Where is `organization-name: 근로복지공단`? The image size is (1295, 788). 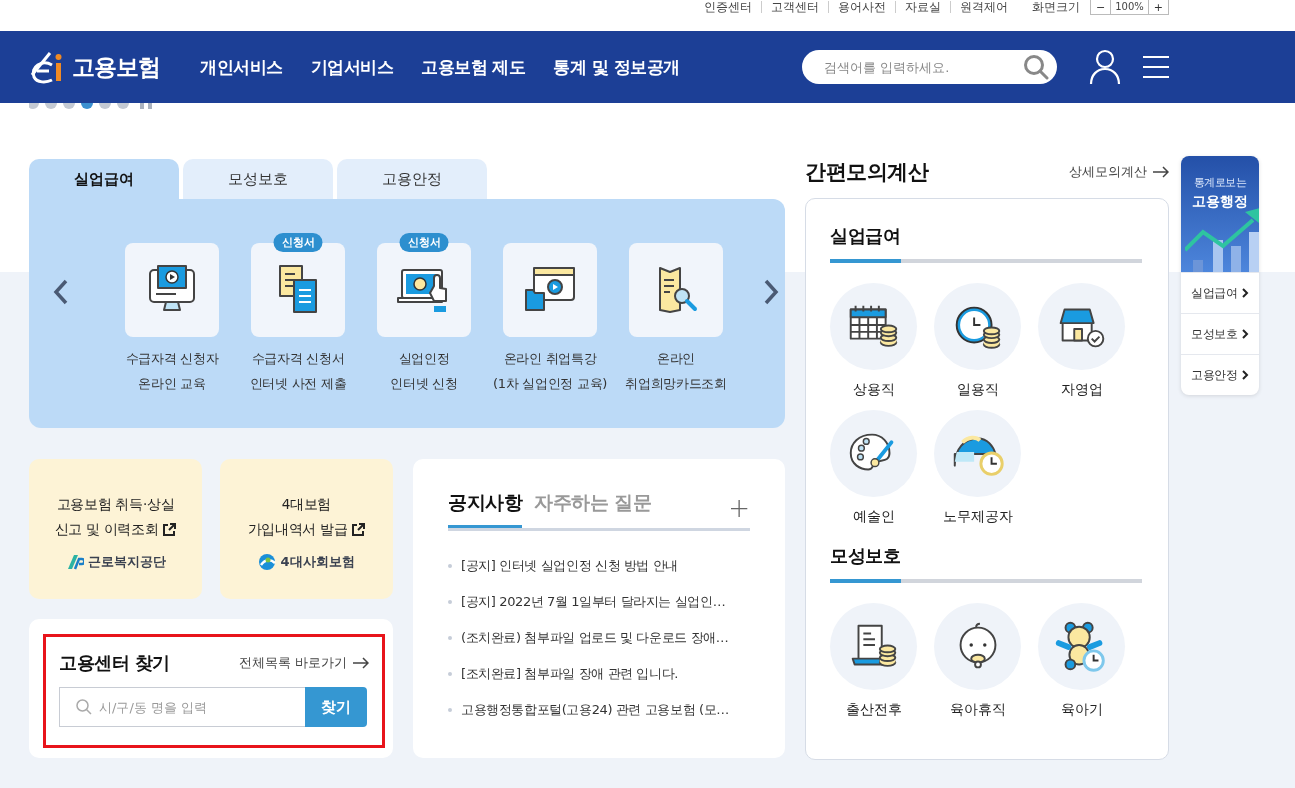 organization-name: 근로복지공단 is located at coordinates (126, 562).